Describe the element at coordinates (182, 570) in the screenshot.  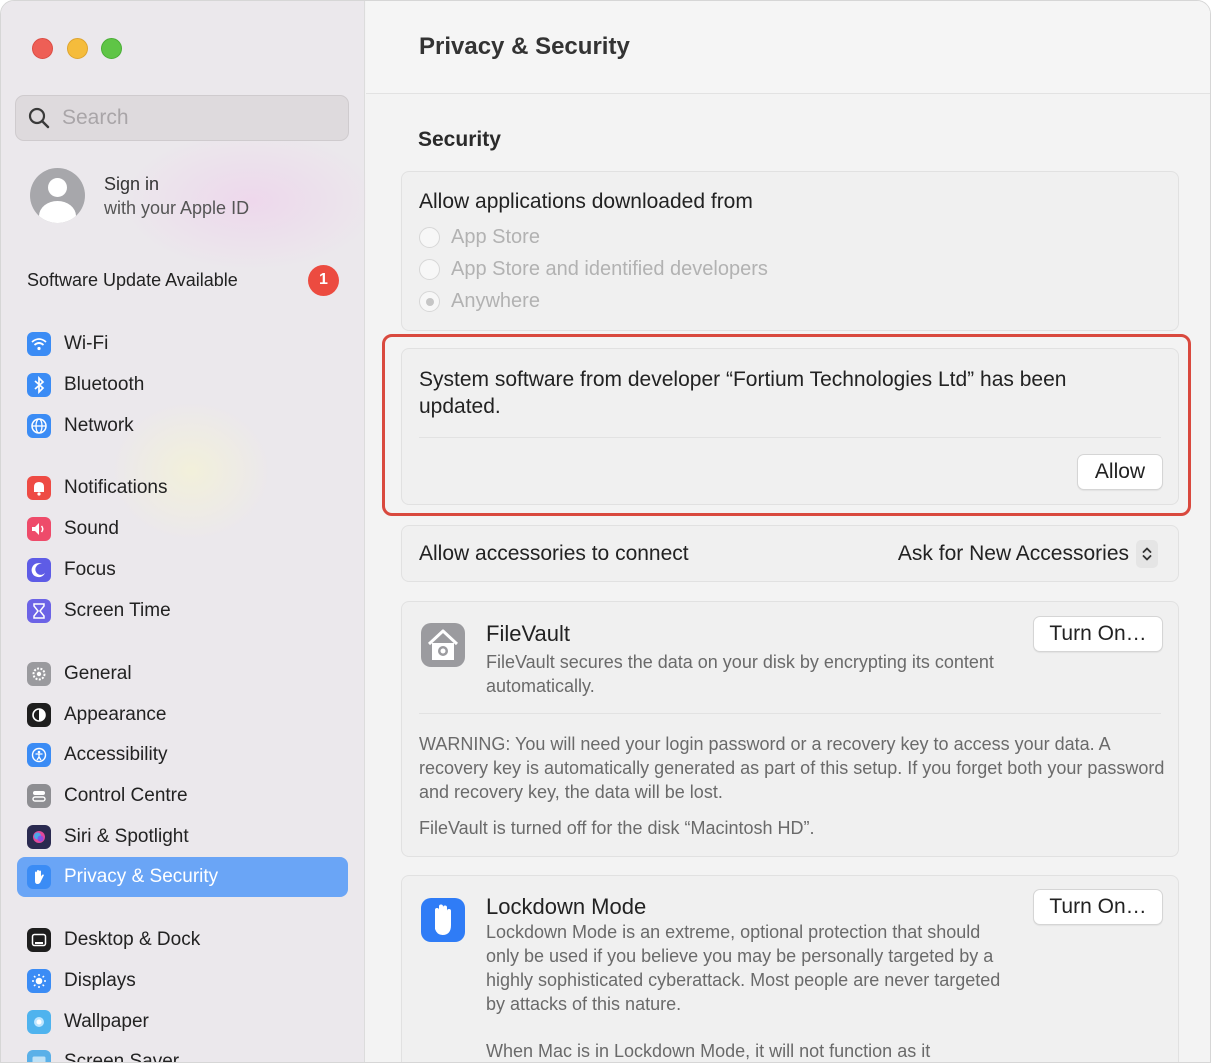
I see `sidebar-item-focus: Focus` at that location.